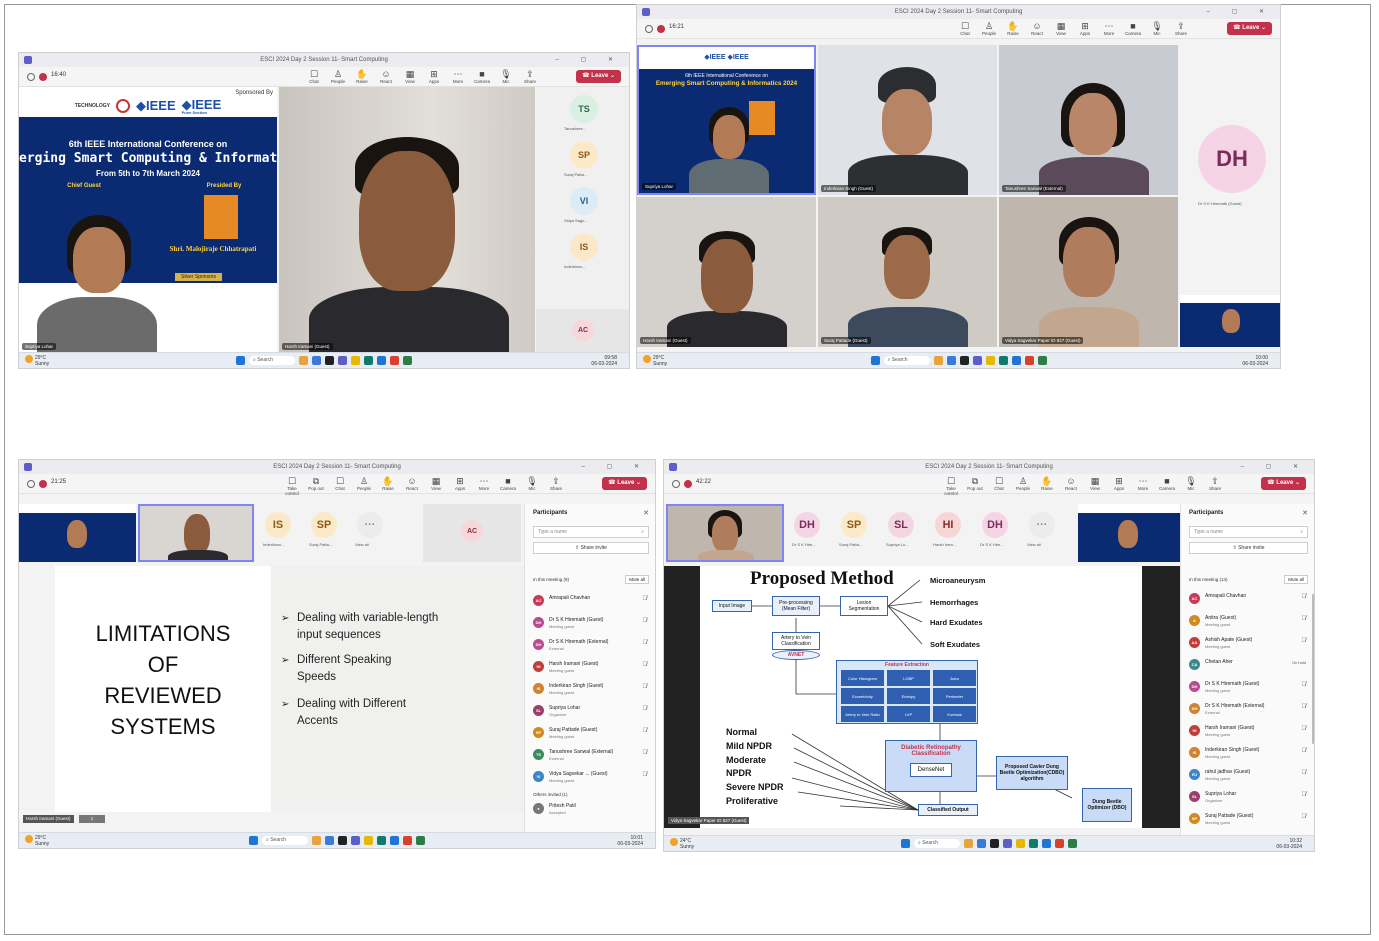 This screenshot has width=1379, height=941. What do you see at coordinates (951, 486) in the screenshot?
I see `toolbar-take-control-button: ☐ Take control` at bounding box center [951, 486].